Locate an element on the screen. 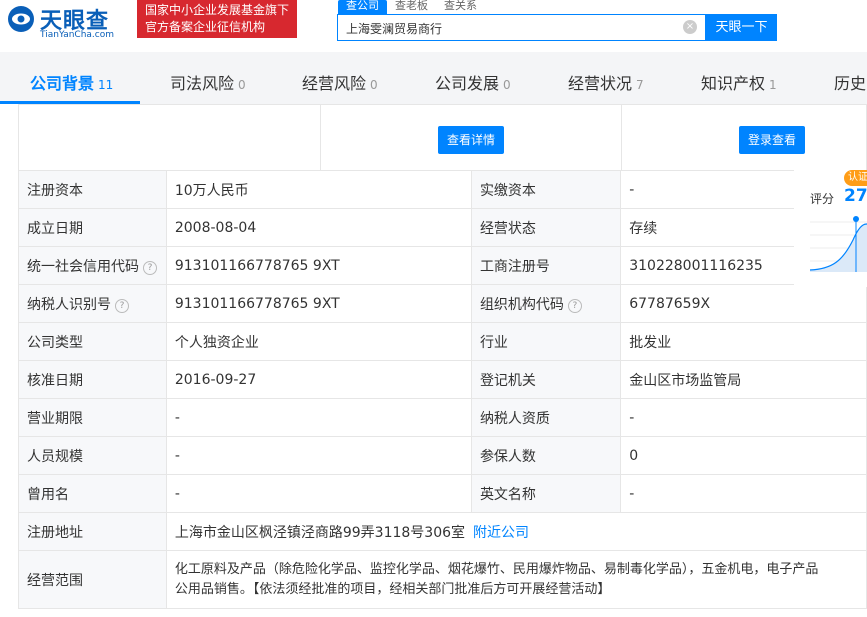 Image resolution: width=867 pixels, height=617 pixels. label-credit-code-cell: 统一社会信用代码? is located at coordinates (92, 265).